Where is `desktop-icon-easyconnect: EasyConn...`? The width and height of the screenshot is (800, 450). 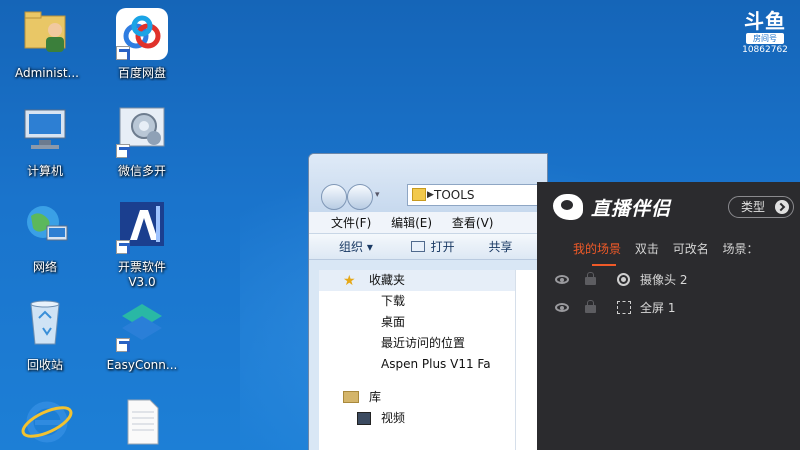
desktop-icon-easyconnect: EasyConn... is located at coordinates (142, 335).